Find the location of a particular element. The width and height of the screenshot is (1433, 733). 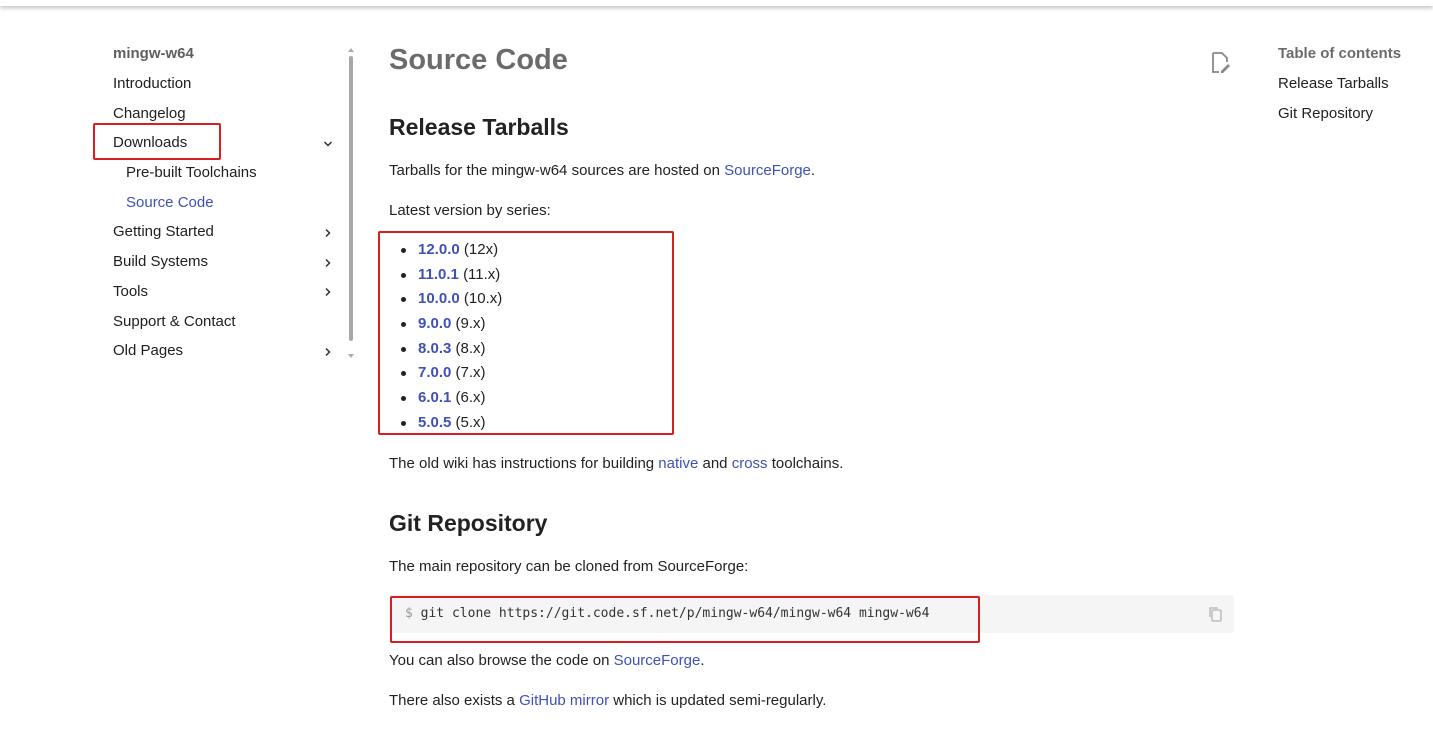

sidebar-item-build-systems: Build Systems is located at coordinates (226, 267).